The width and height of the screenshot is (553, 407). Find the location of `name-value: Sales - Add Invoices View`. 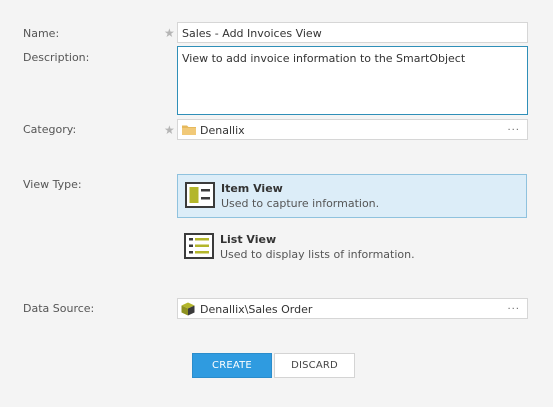

name-value: Sales - Add Invoices View is located at coordinates (252, 33).